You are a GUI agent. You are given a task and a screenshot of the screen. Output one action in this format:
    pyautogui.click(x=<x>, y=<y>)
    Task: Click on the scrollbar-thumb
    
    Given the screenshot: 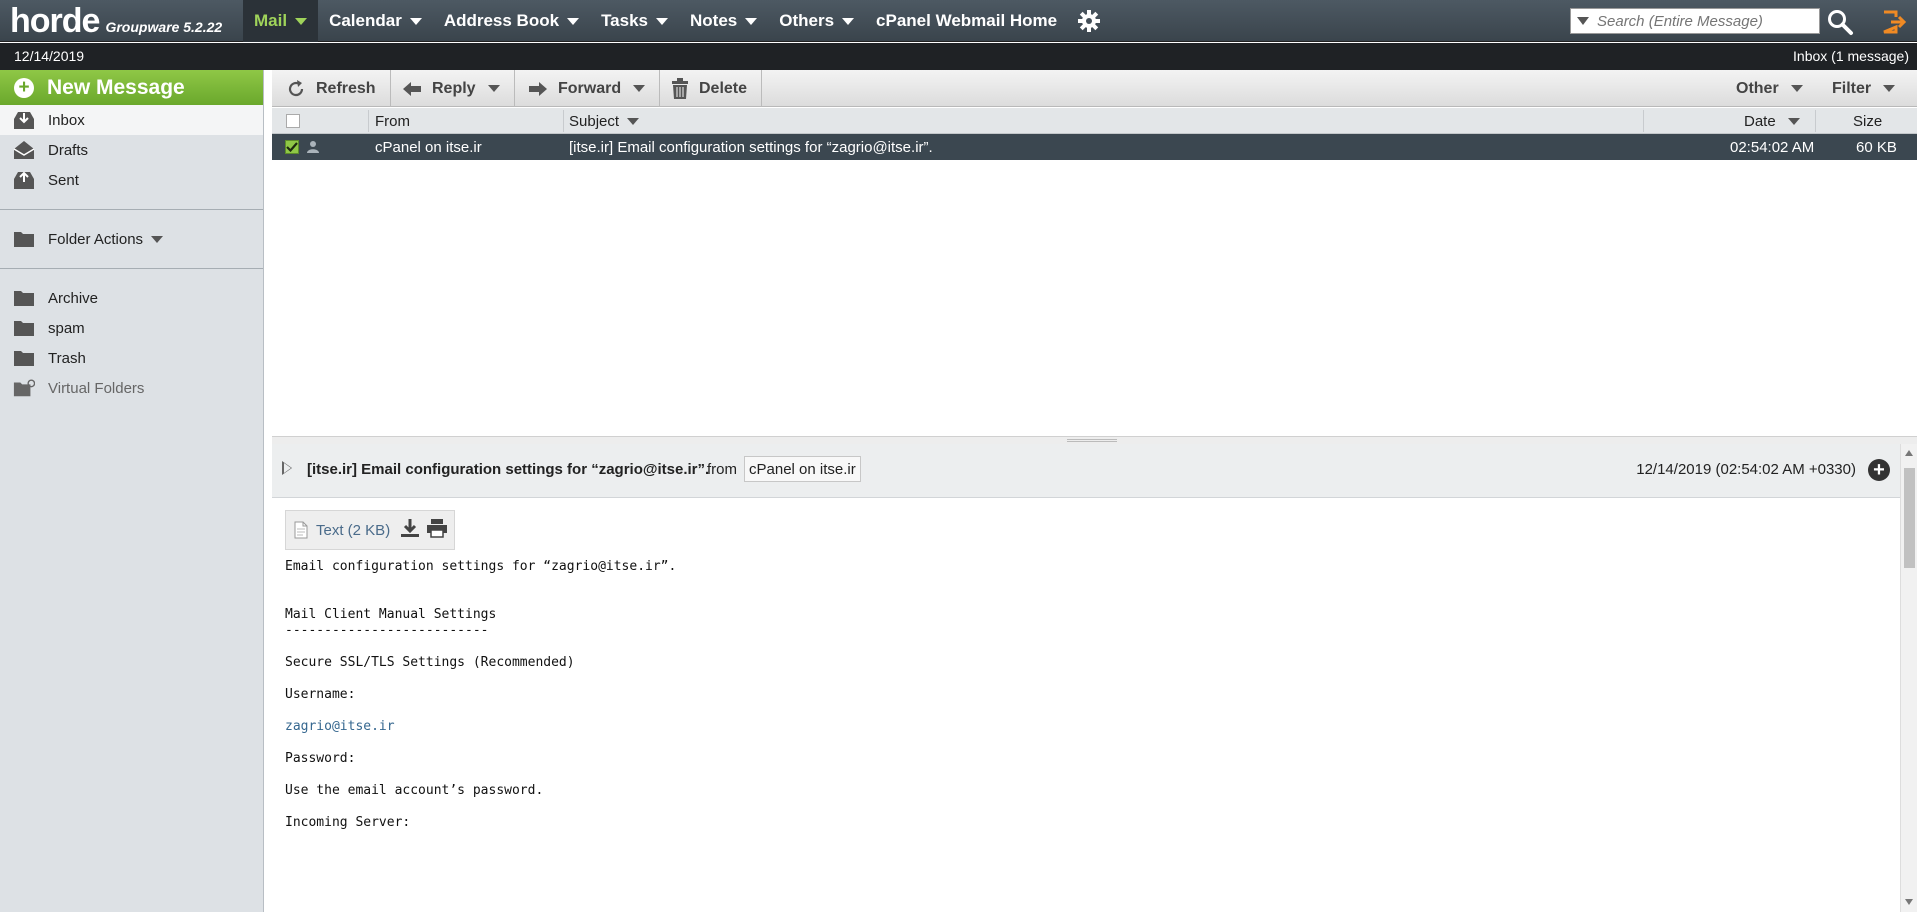 What is the action you would take?
    pyautogui.click(x=1909, y=518)
    